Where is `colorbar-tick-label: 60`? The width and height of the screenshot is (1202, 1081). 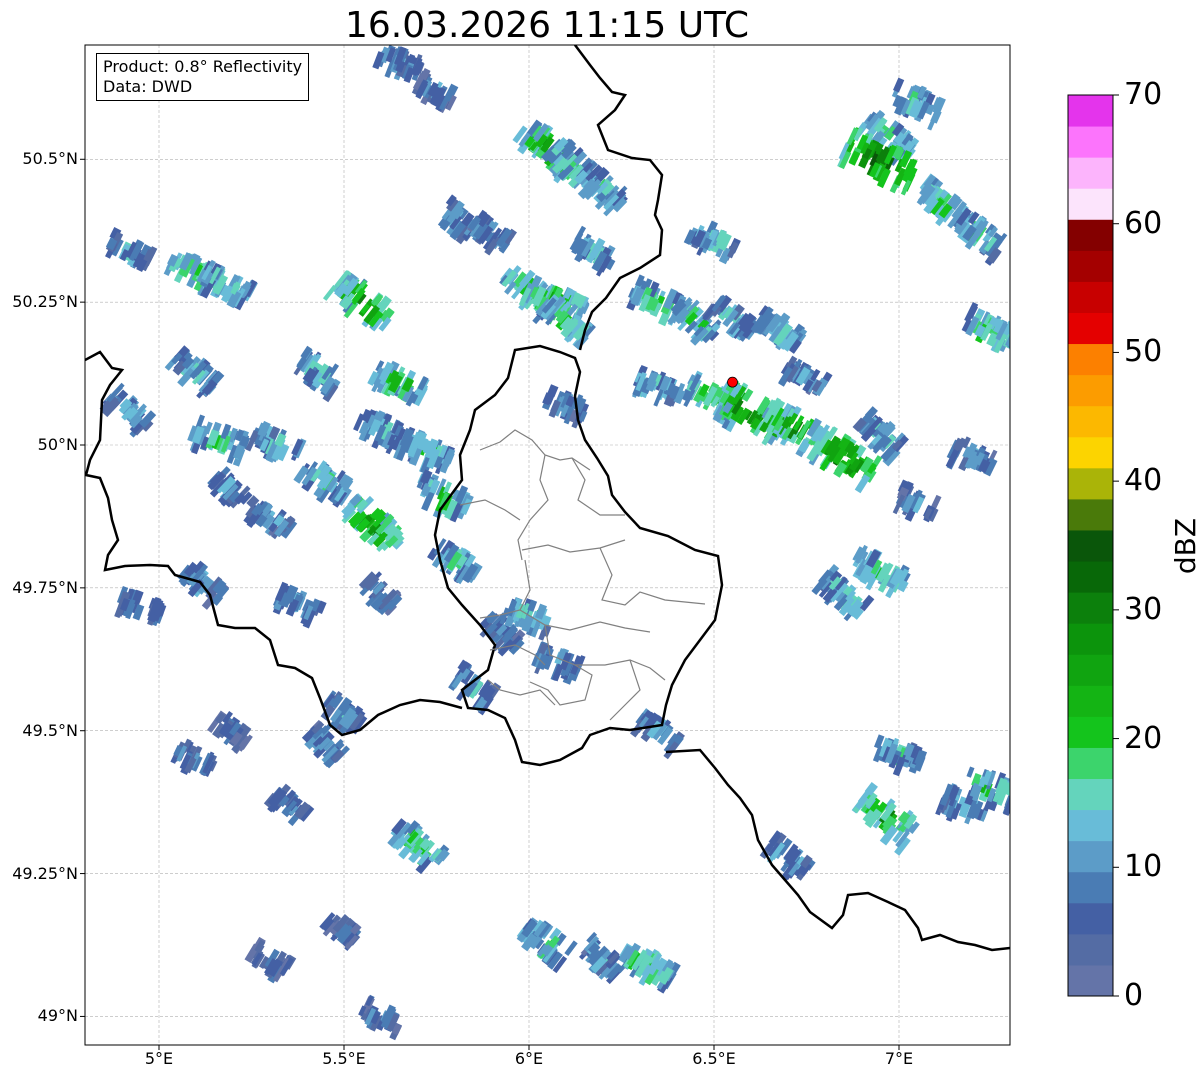 colorbar-tick-label: 60 is located at coordinates (1143, 223).